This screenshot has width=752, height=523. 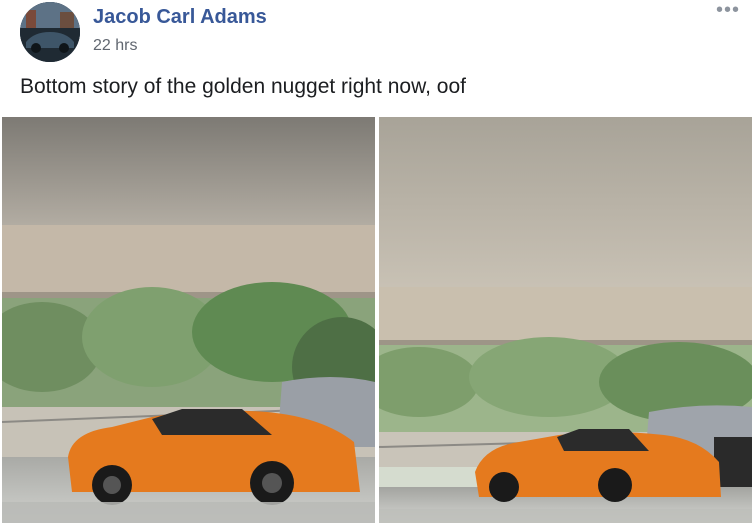 What do you see at coordinates (728, 10) in the screenshot?
I see `ellipsis-icon: •••` at bounding box center [728, 10].